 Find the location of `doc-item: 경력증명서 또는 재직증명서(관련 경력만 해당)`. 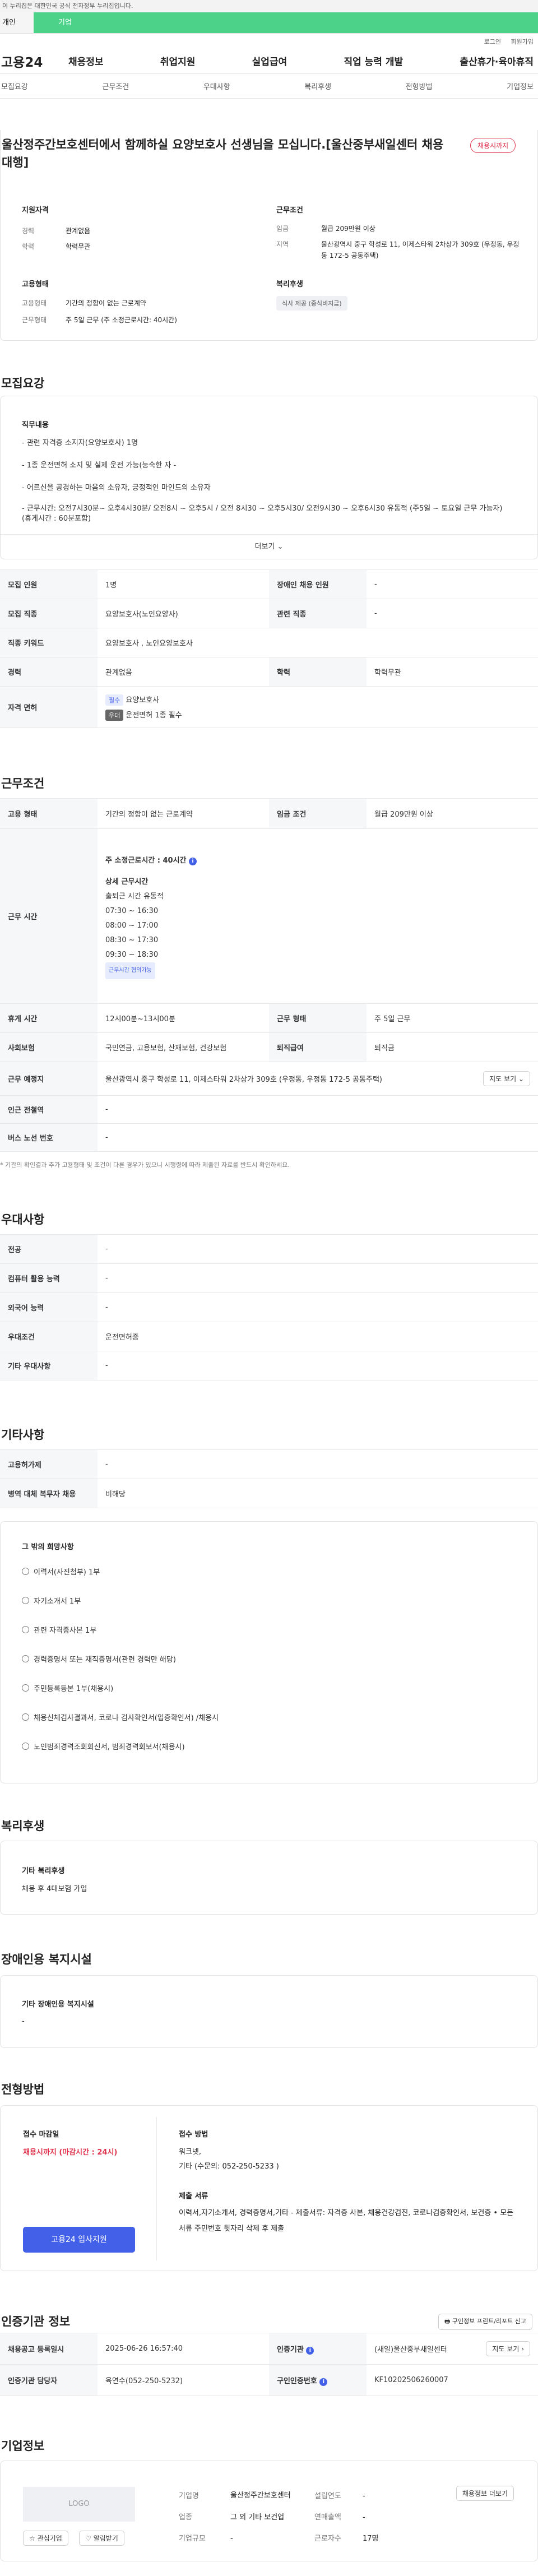

doc-item: 경력증명서 또는 재직증명서(관련 경력만 해당) is located at coordinates (120, 1658).